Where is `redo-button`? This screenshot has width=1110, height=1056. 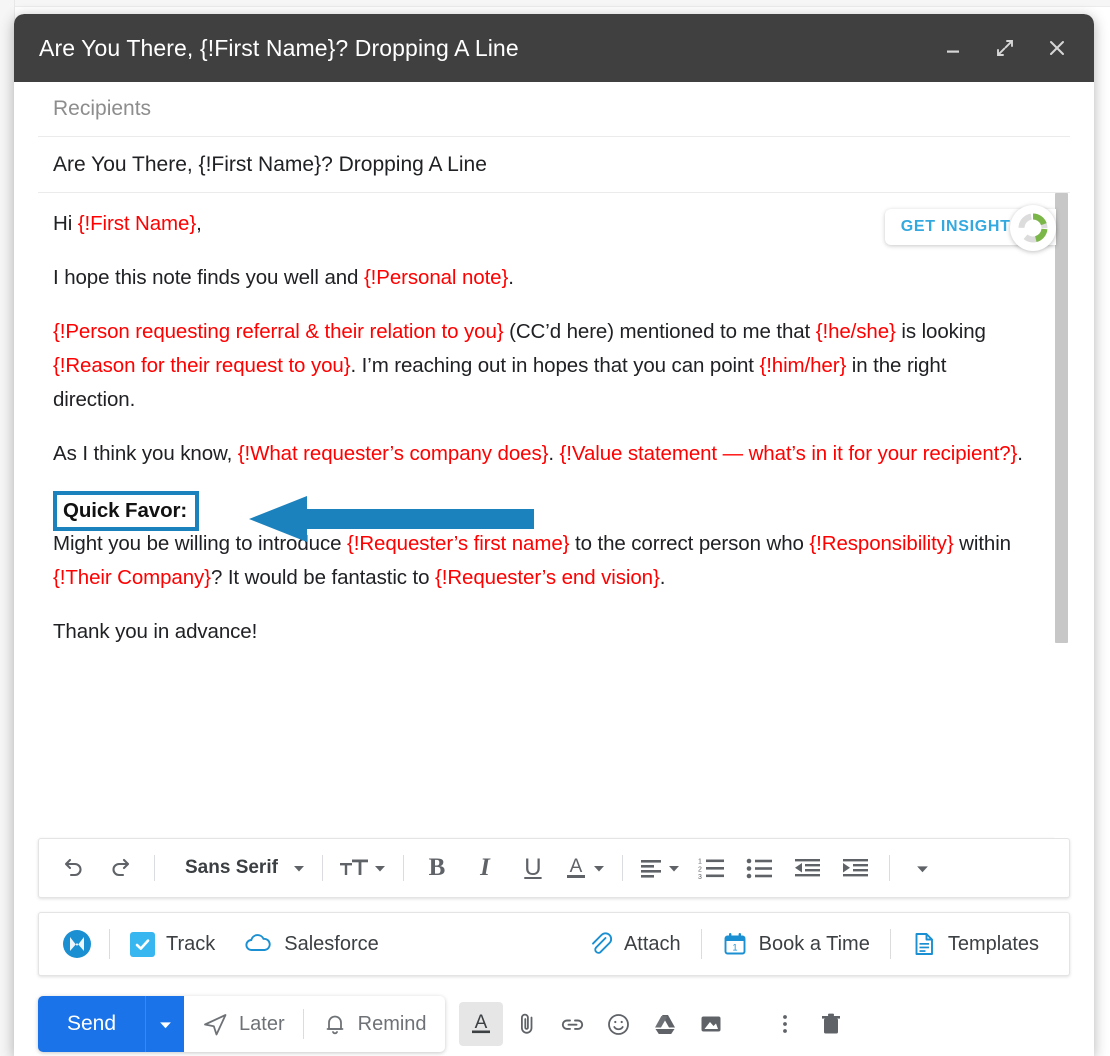 redo-button is located at coordinates (121, 868).